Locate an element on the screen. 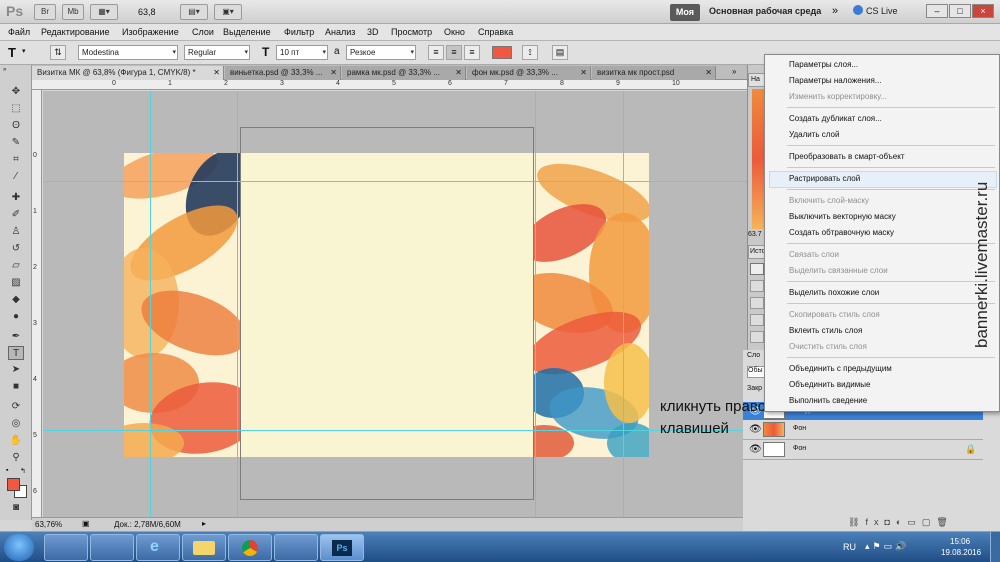  menu-item-flatten-image: Выполнить сведение is located at coordinates (828, 401).